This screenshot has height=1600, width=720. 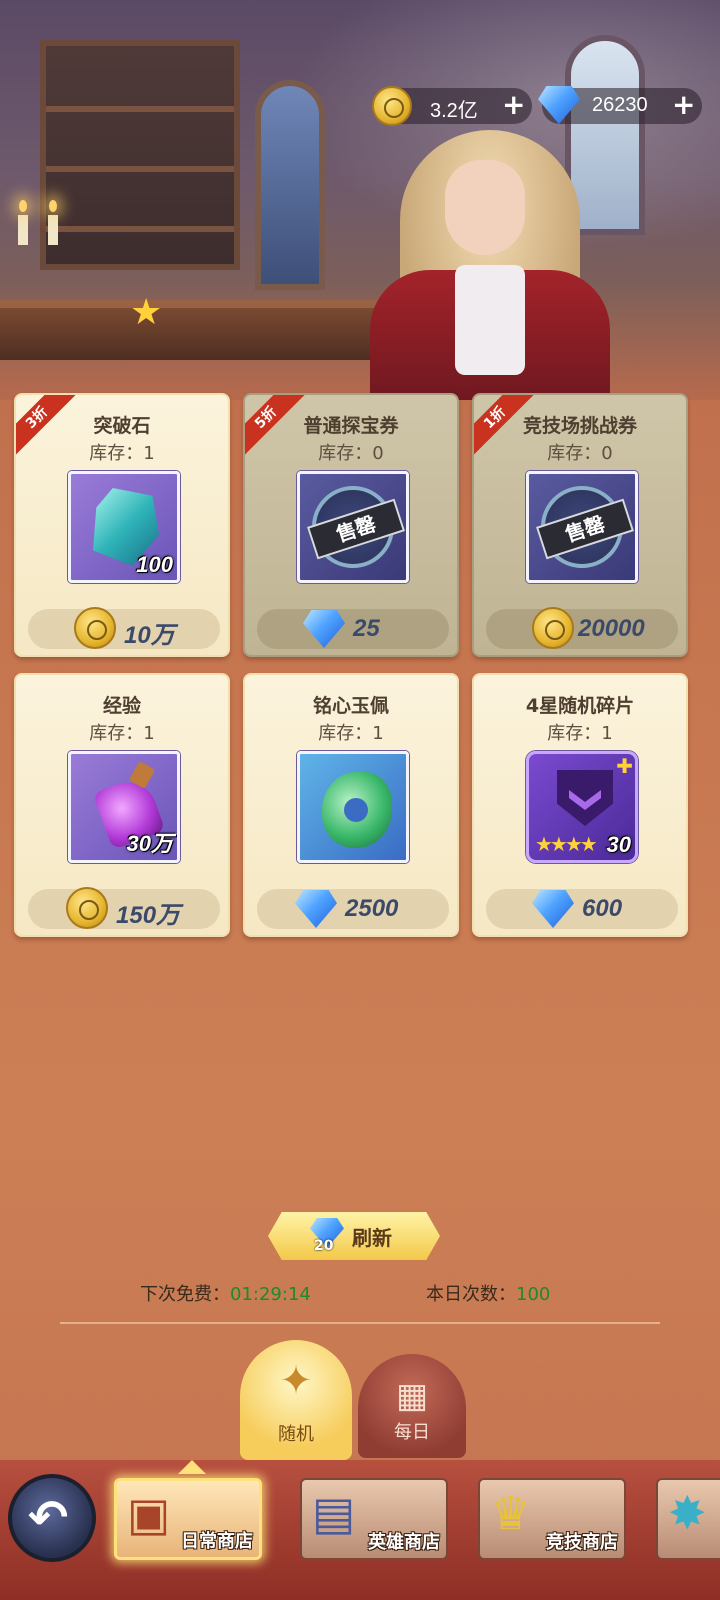 I want to click on price-button: 600, so click(x=582, y=909).